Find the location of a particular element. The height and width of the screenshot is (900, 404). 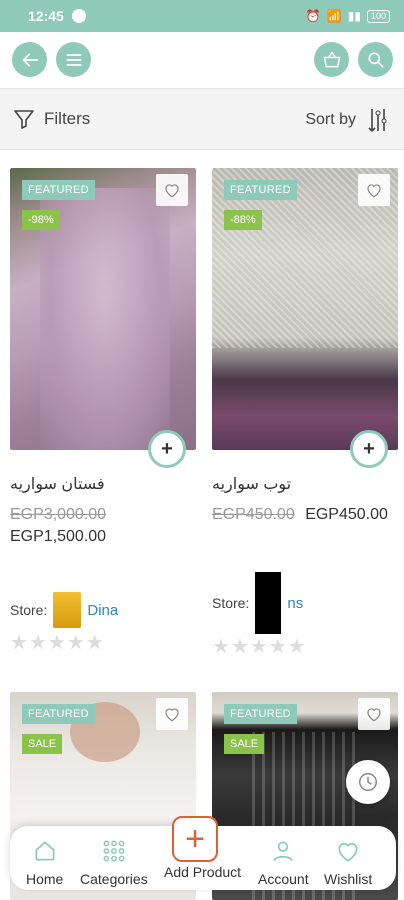

old-price: EGP3,000.00 is located at coordinates (58, 514).